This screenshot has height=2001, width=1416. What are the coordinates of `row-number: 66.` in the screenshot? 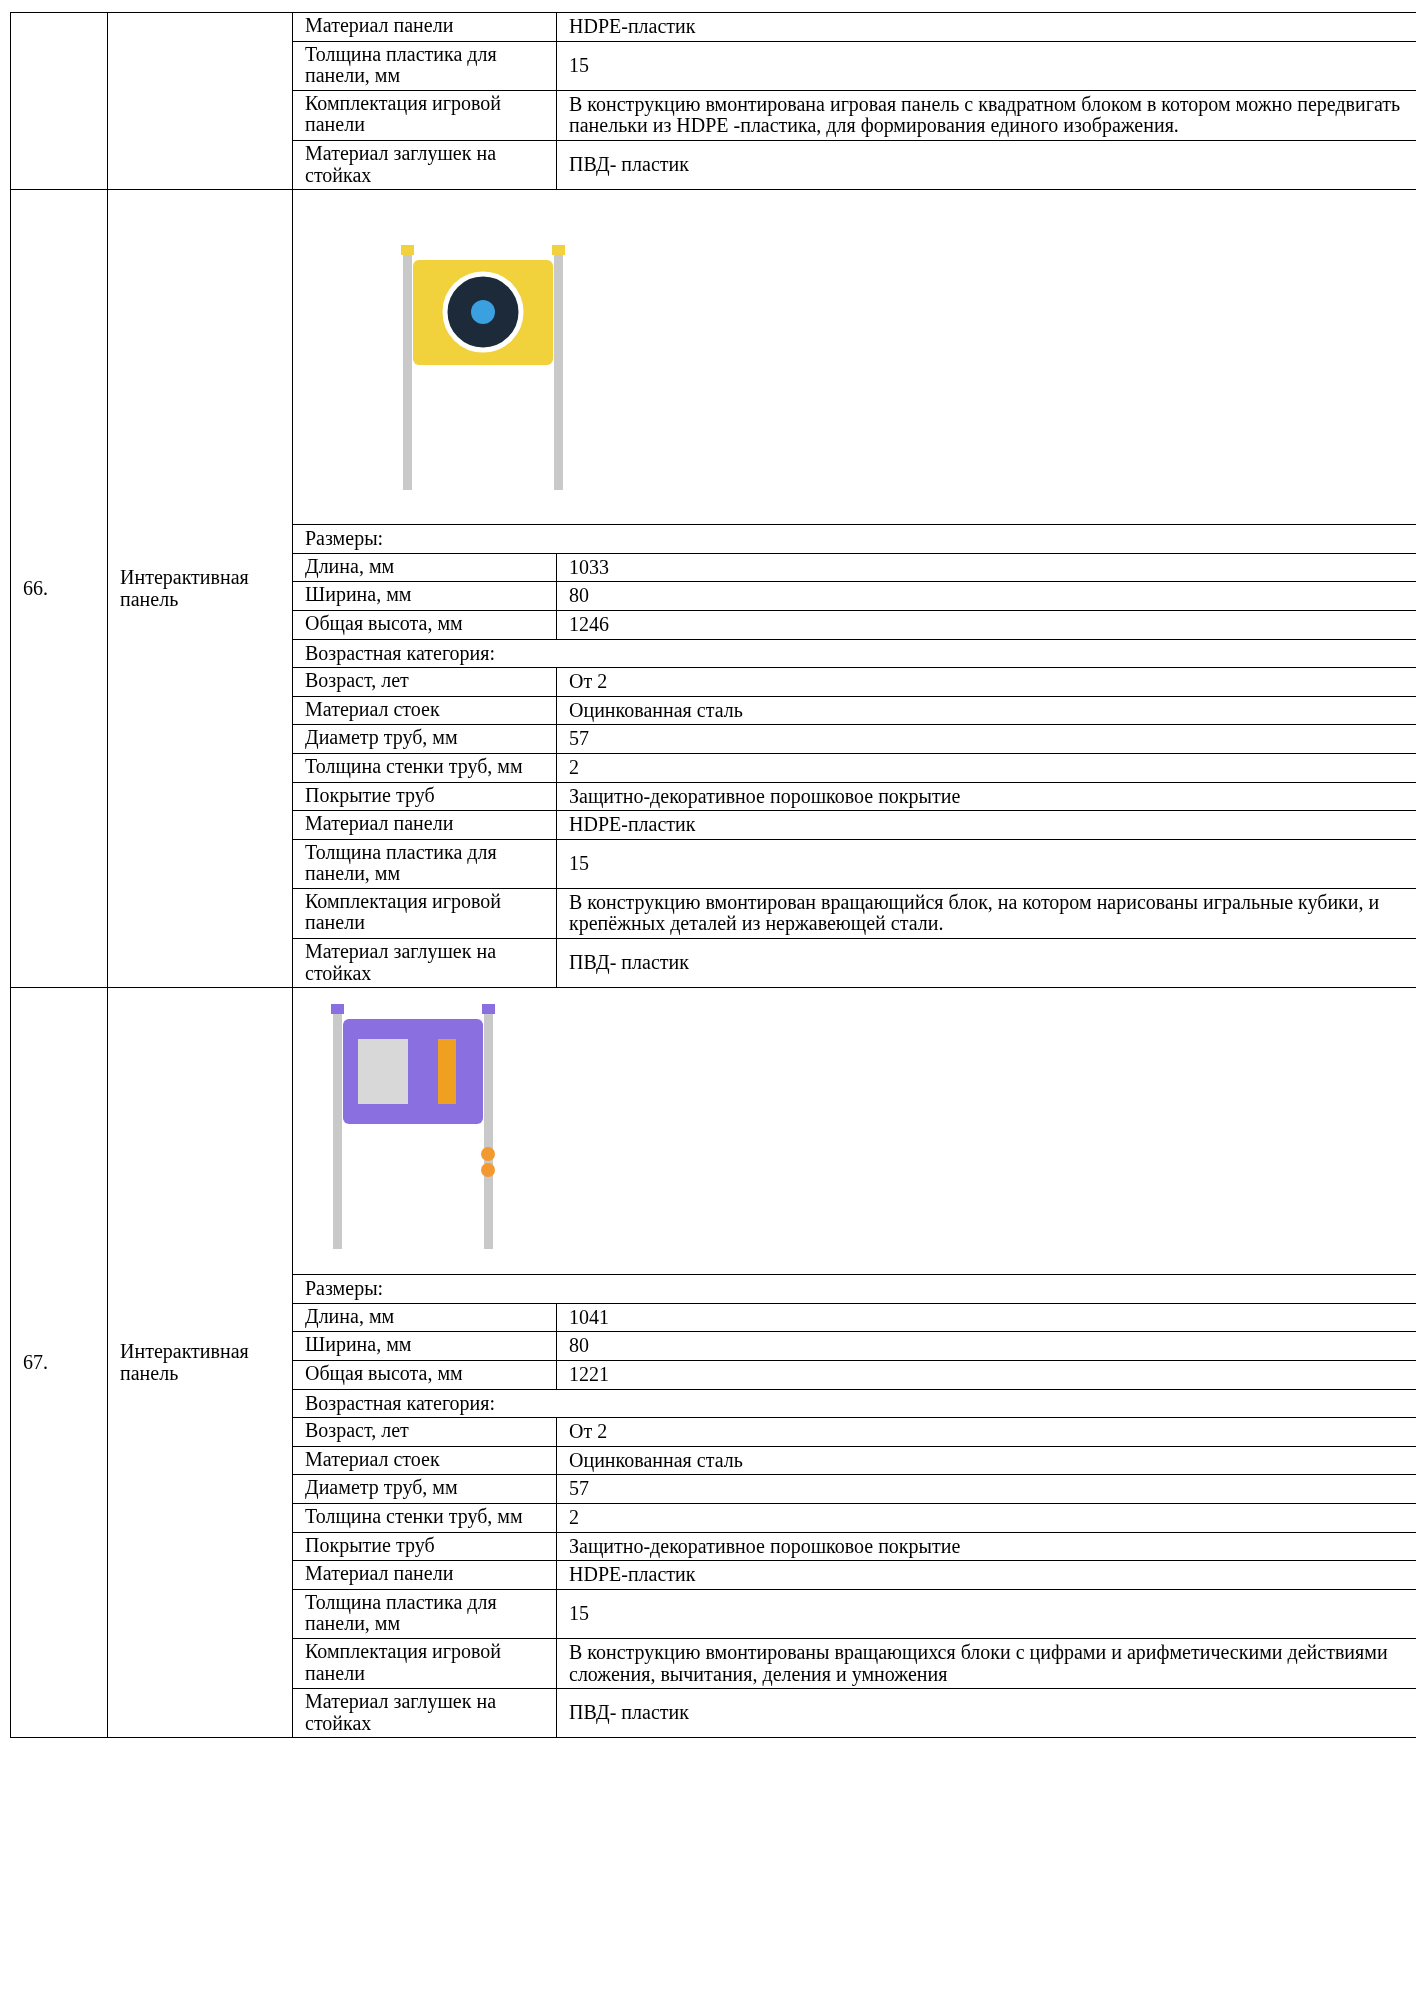 It's located at (35, 587).